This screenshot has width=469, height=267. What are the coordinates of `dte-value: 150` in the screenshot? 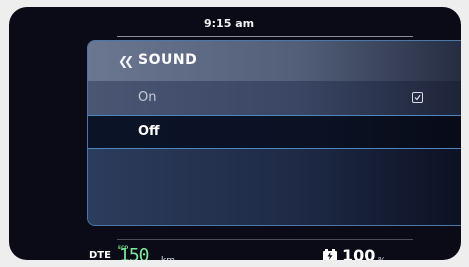 It's located at (134, 253).